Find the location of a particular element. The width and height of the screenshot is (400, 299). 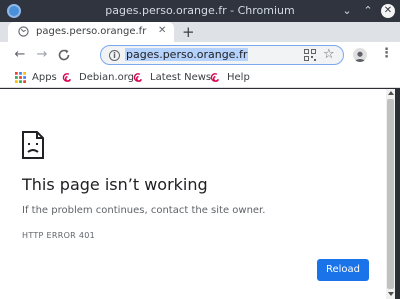

bookmark-label: Debian.org is located at coordinates (107, 77).